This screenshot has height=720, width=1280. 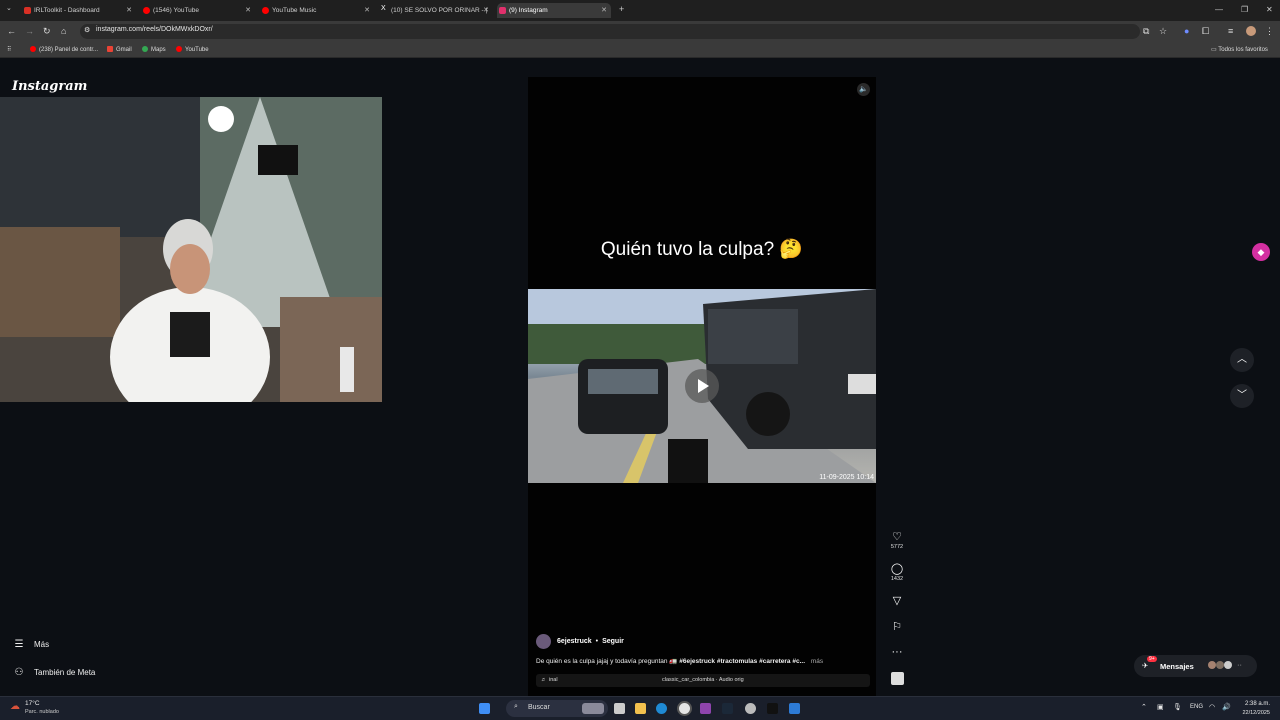 I want to click on youtube-favicon-icon, so click(x=146, y=10).